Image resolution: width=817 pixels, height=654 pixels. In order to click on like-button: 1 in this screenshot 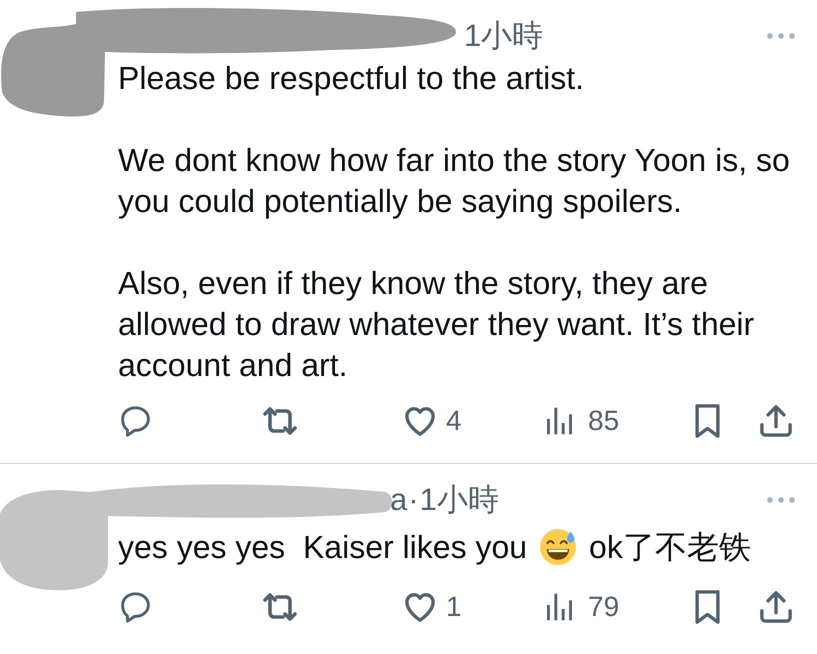, I will do `click(433, 607)`.